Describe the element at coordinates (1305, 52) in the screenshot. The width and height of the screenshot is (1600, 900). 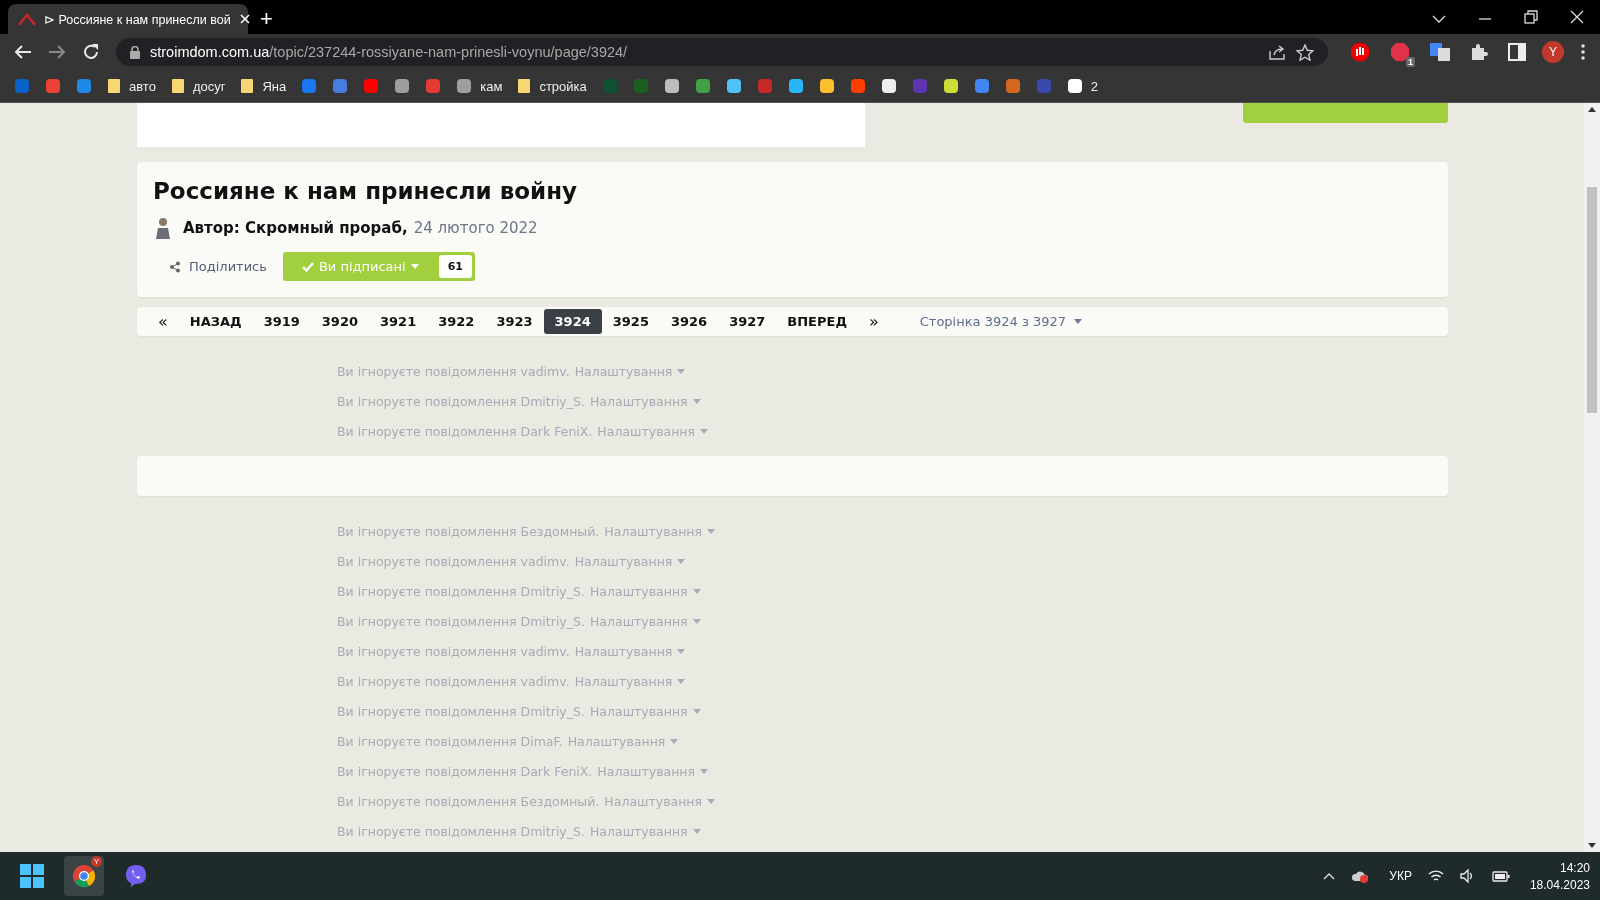
I see `star-icon` at that location.